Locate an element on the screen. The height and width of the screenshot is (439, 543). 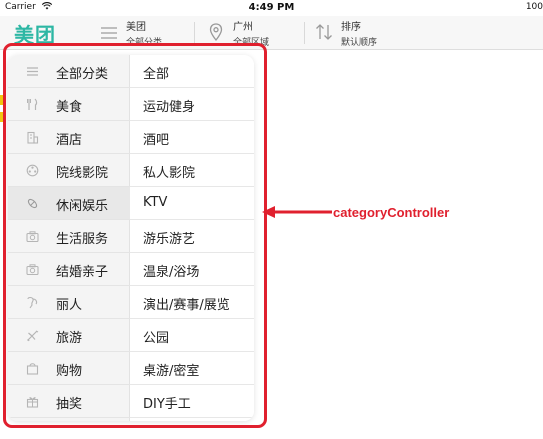
category-item: 生活服务 is located at coordinates (69, 236).